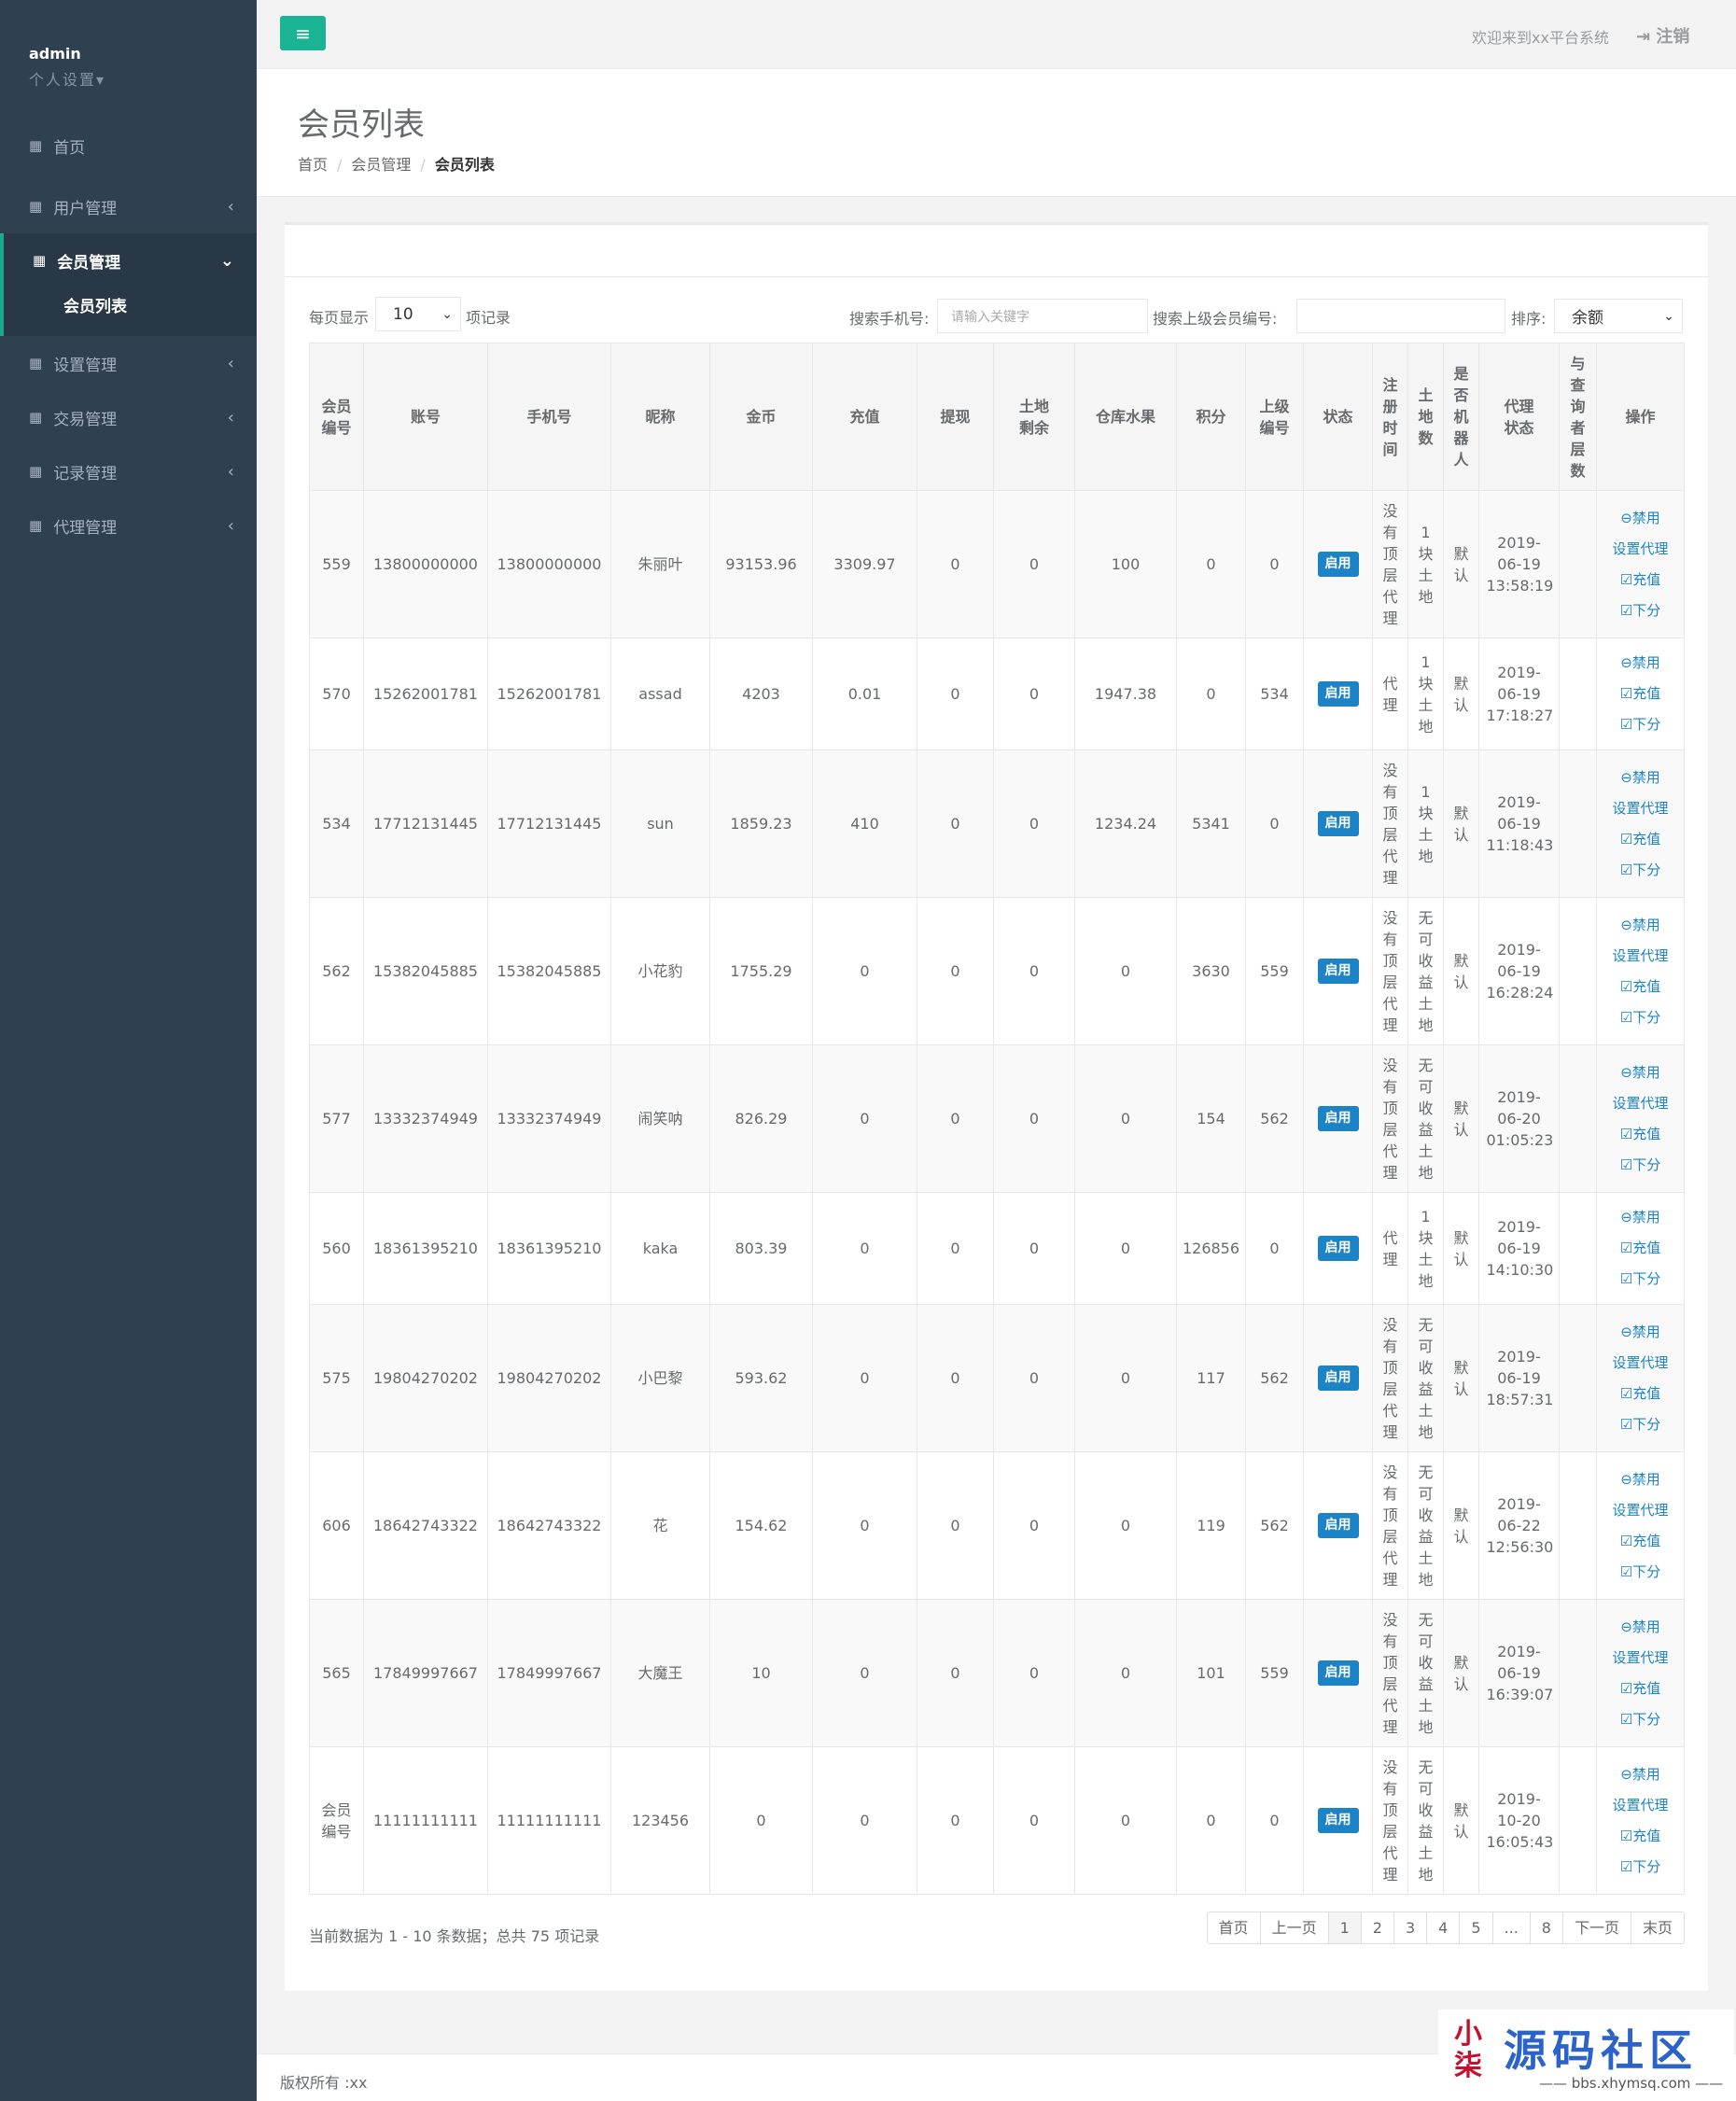 The height and width of the screenshot is (2101, 1736). I want to click on cell-land_left: 0, so click(1034, 693).